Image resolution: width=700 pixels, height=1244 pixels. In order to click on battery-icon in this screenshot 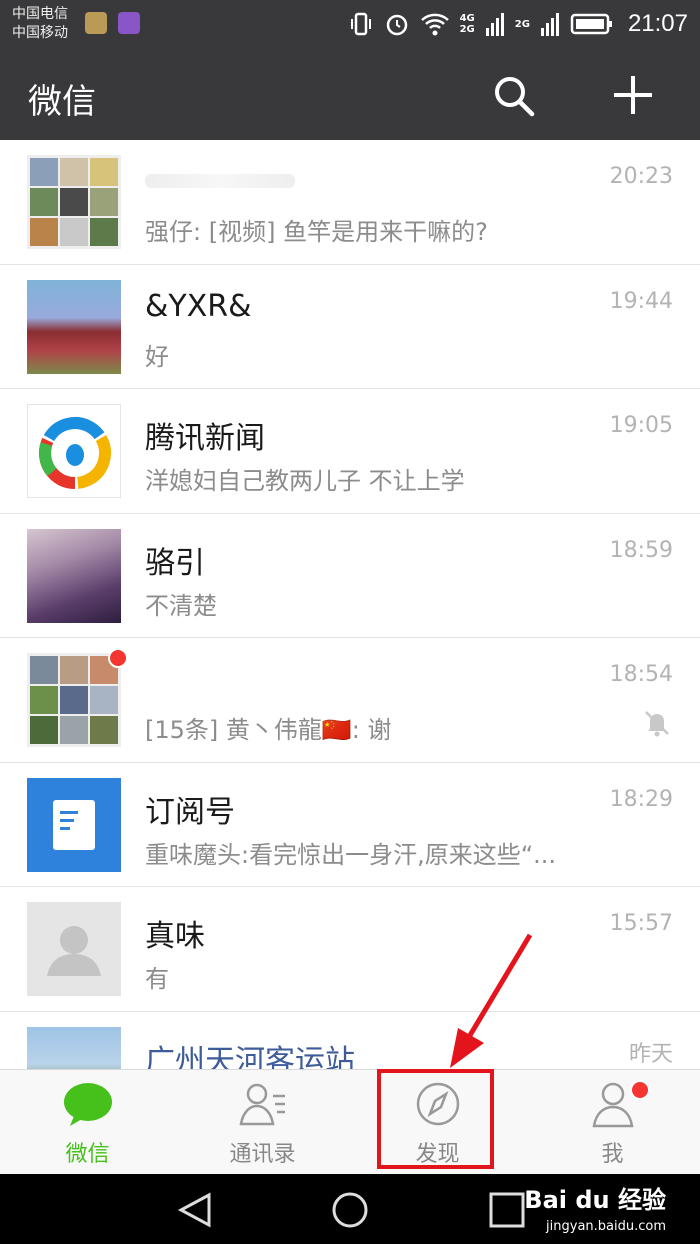, I will do `click(591, 24)`.